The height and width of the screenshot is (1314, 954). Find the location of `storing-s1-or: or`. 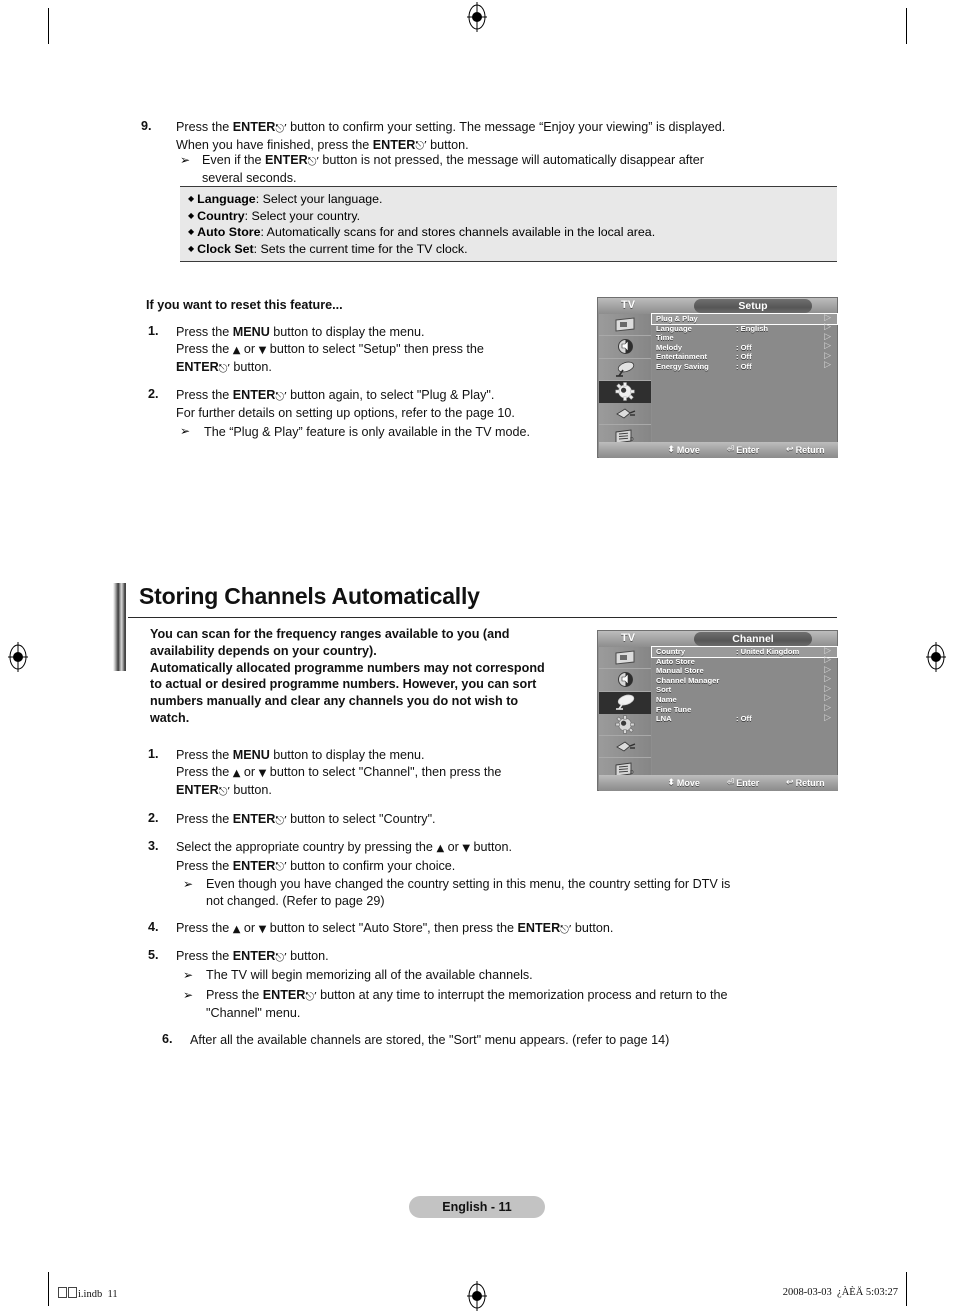

storing-s1-or: or is located at coordinates (249, 771).